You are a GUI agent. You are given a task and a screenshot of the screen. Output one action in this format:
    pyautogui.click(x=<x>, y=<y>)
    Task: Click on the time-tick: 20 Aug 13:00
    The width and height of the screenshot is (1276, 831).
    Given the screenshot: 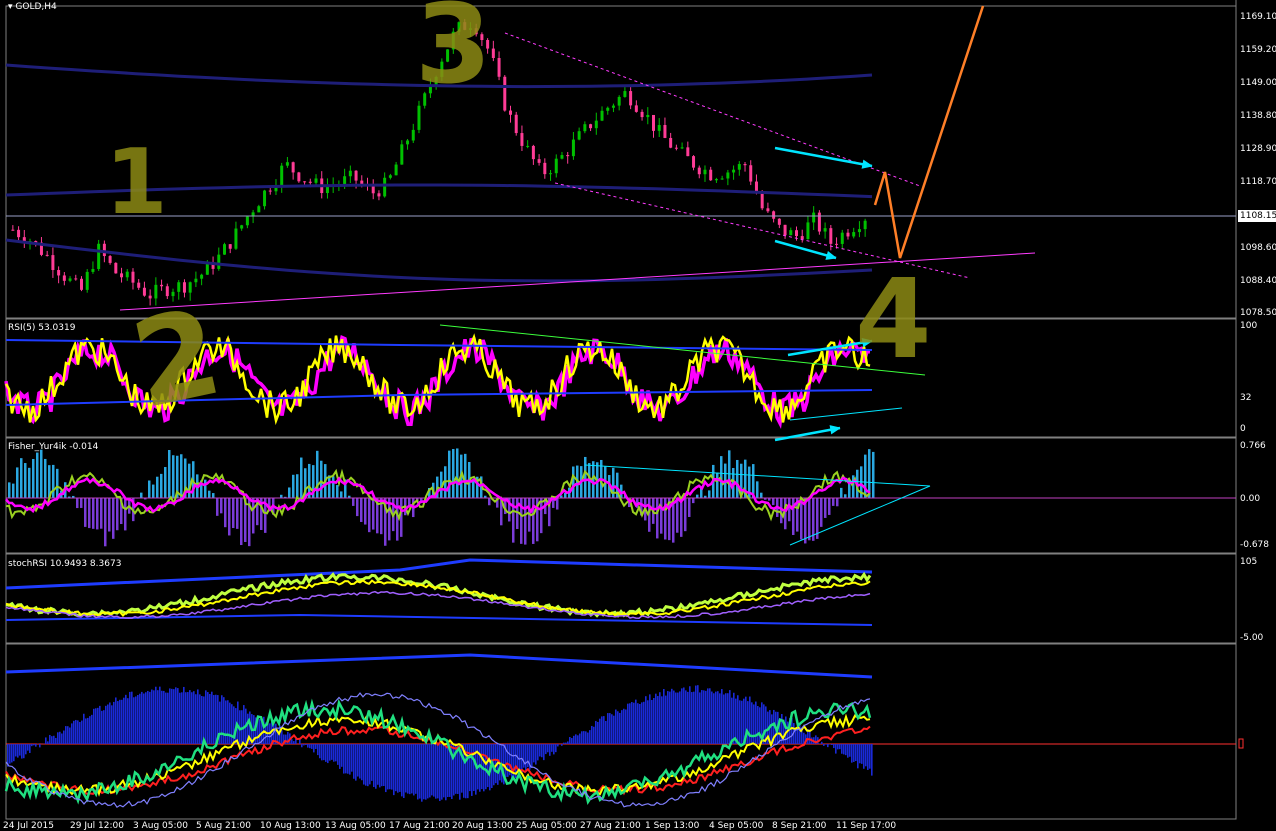 What is the action you would take?
    pyautogui.click(x=482, y=826)
    